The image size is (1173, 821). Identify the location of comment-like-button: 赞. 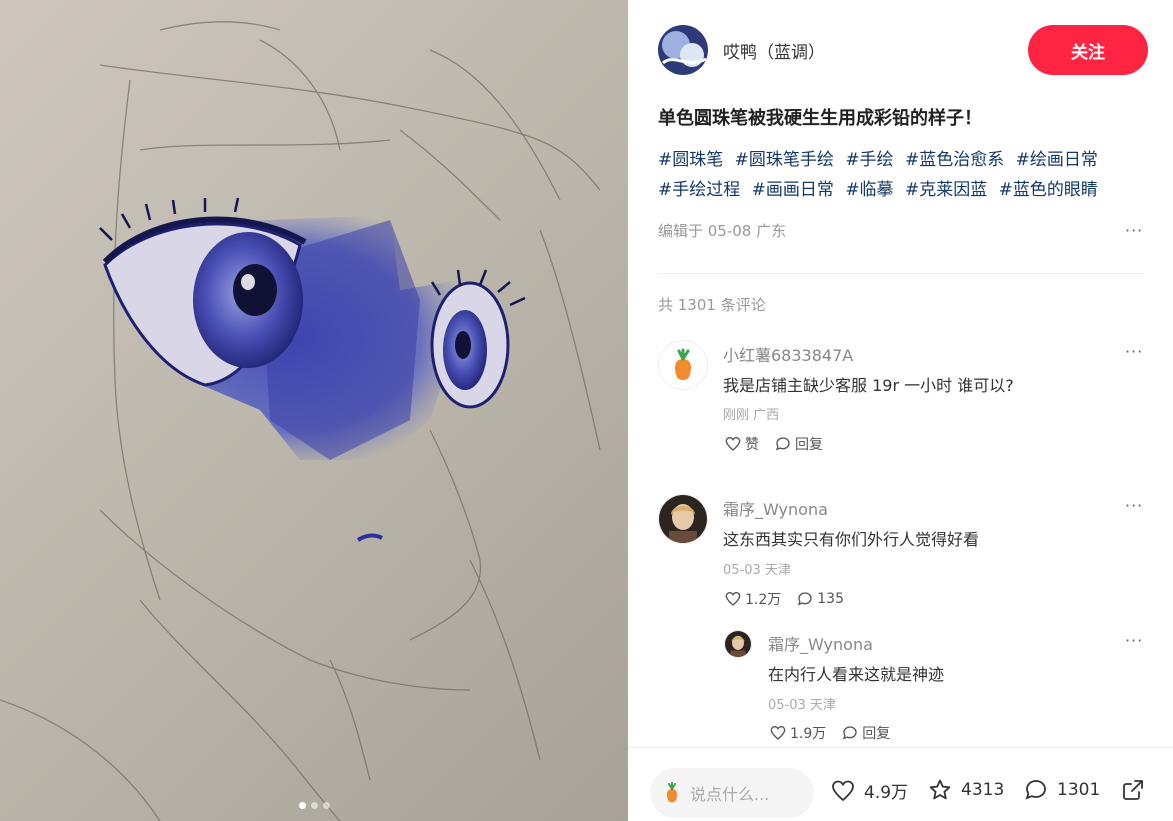
(742, 444).